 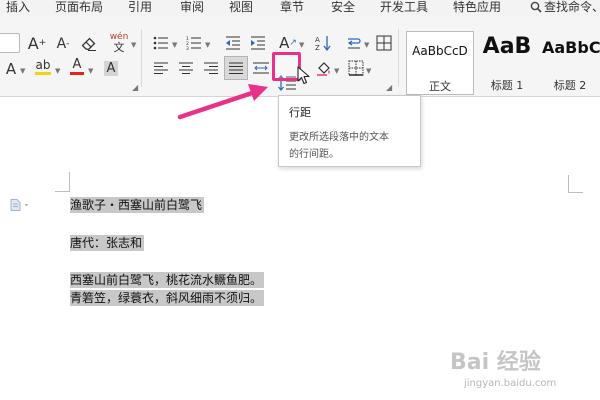 What do you see at coordinates (507, 85) in the screenshot?
I see `style-heading-1-label: 标题 1` at bounding box center [507, 85].